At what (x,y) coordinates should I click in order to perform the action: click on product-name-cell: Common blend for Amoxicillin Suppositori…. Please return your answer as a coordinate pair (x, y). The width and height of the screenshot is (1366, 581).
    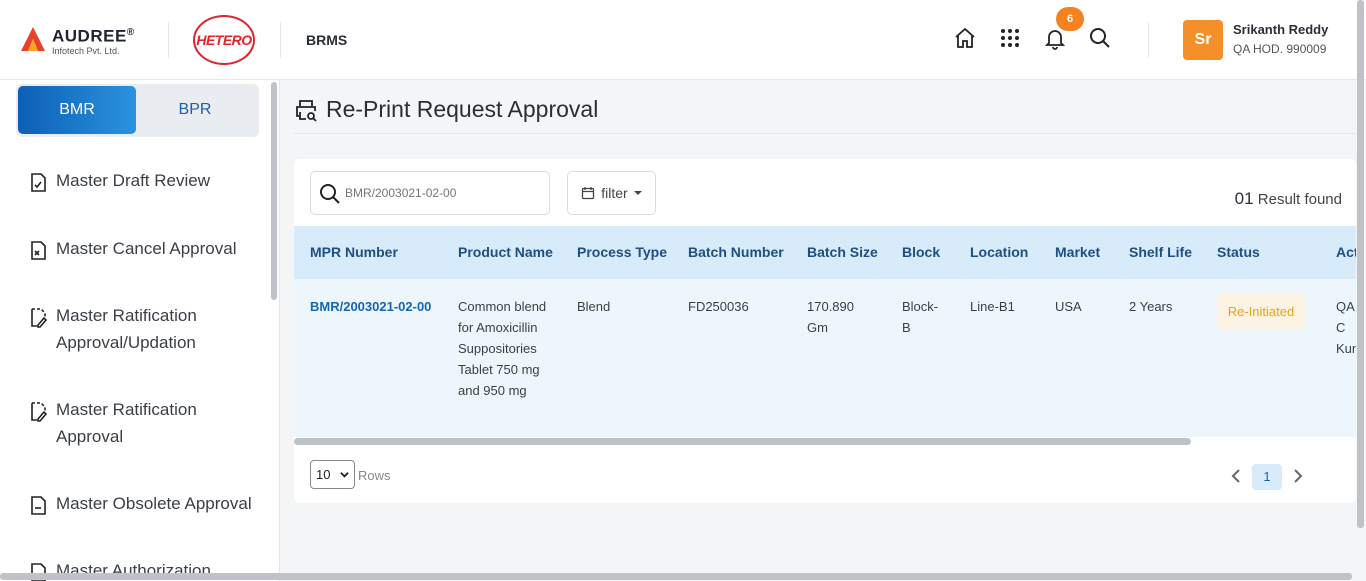
    Looking at the image, I should click on (502, 348).